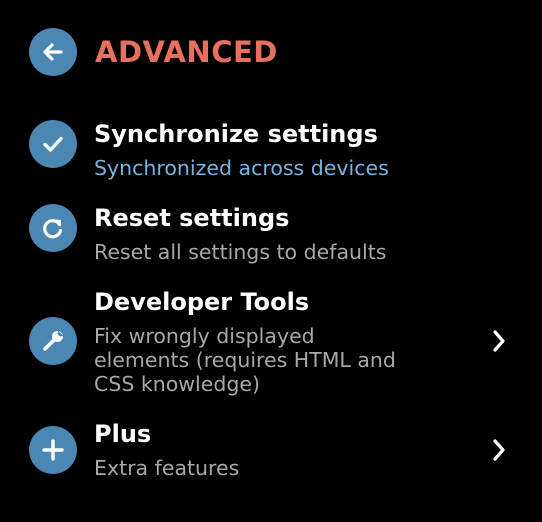  What do you see at coordinates (177, 384) in the screenshot?
I see `menu-item-subtitle-line: CSS knowledge)` at bounding box center [177, 384].